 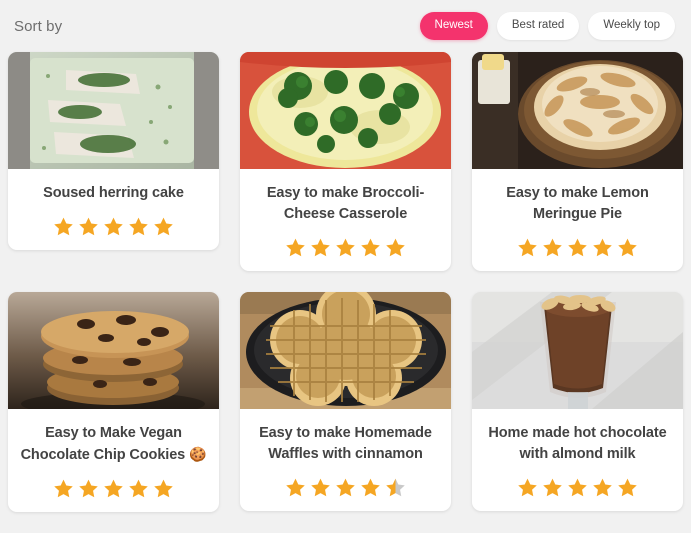 I want to click on recipe-title: Easy to make Broccoli-Cheese Casserole, so click(x=345, y=204).